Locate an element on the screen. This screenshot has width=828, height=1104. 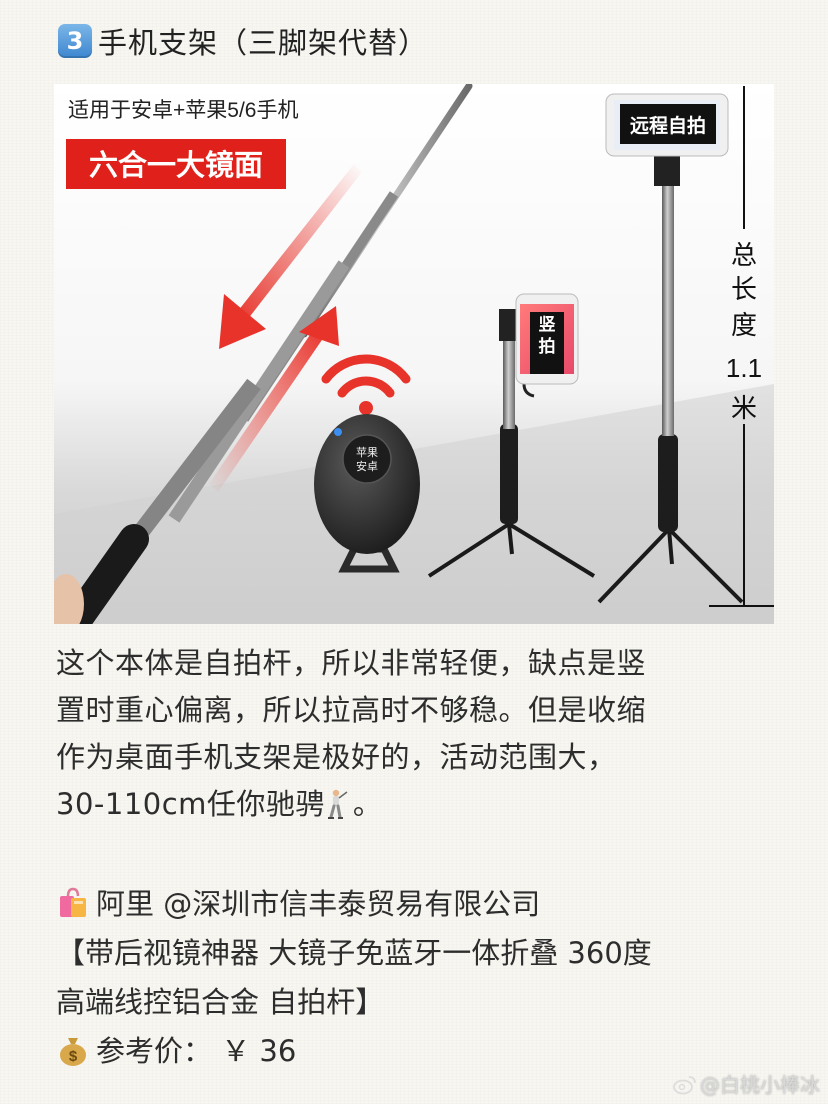
mirror-banner: 六合一大镜面 is located at coordinates (176, 164).